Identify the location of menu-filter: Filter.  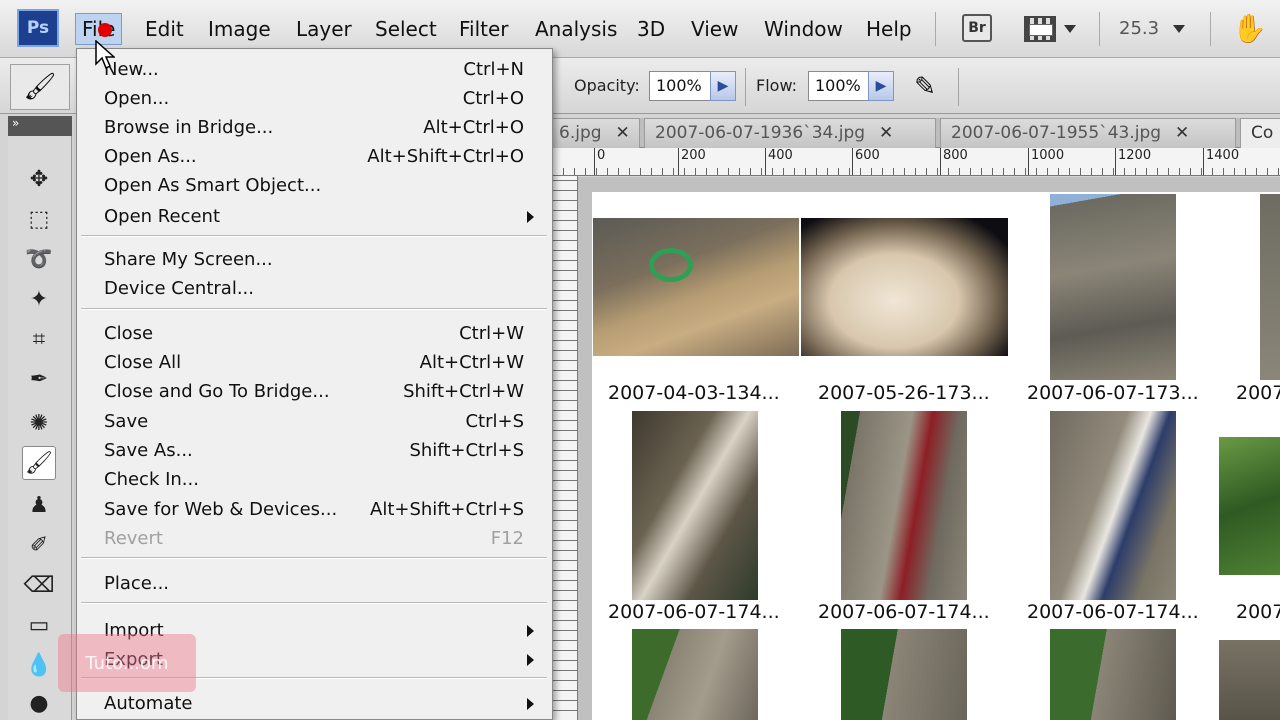
(484, 29).